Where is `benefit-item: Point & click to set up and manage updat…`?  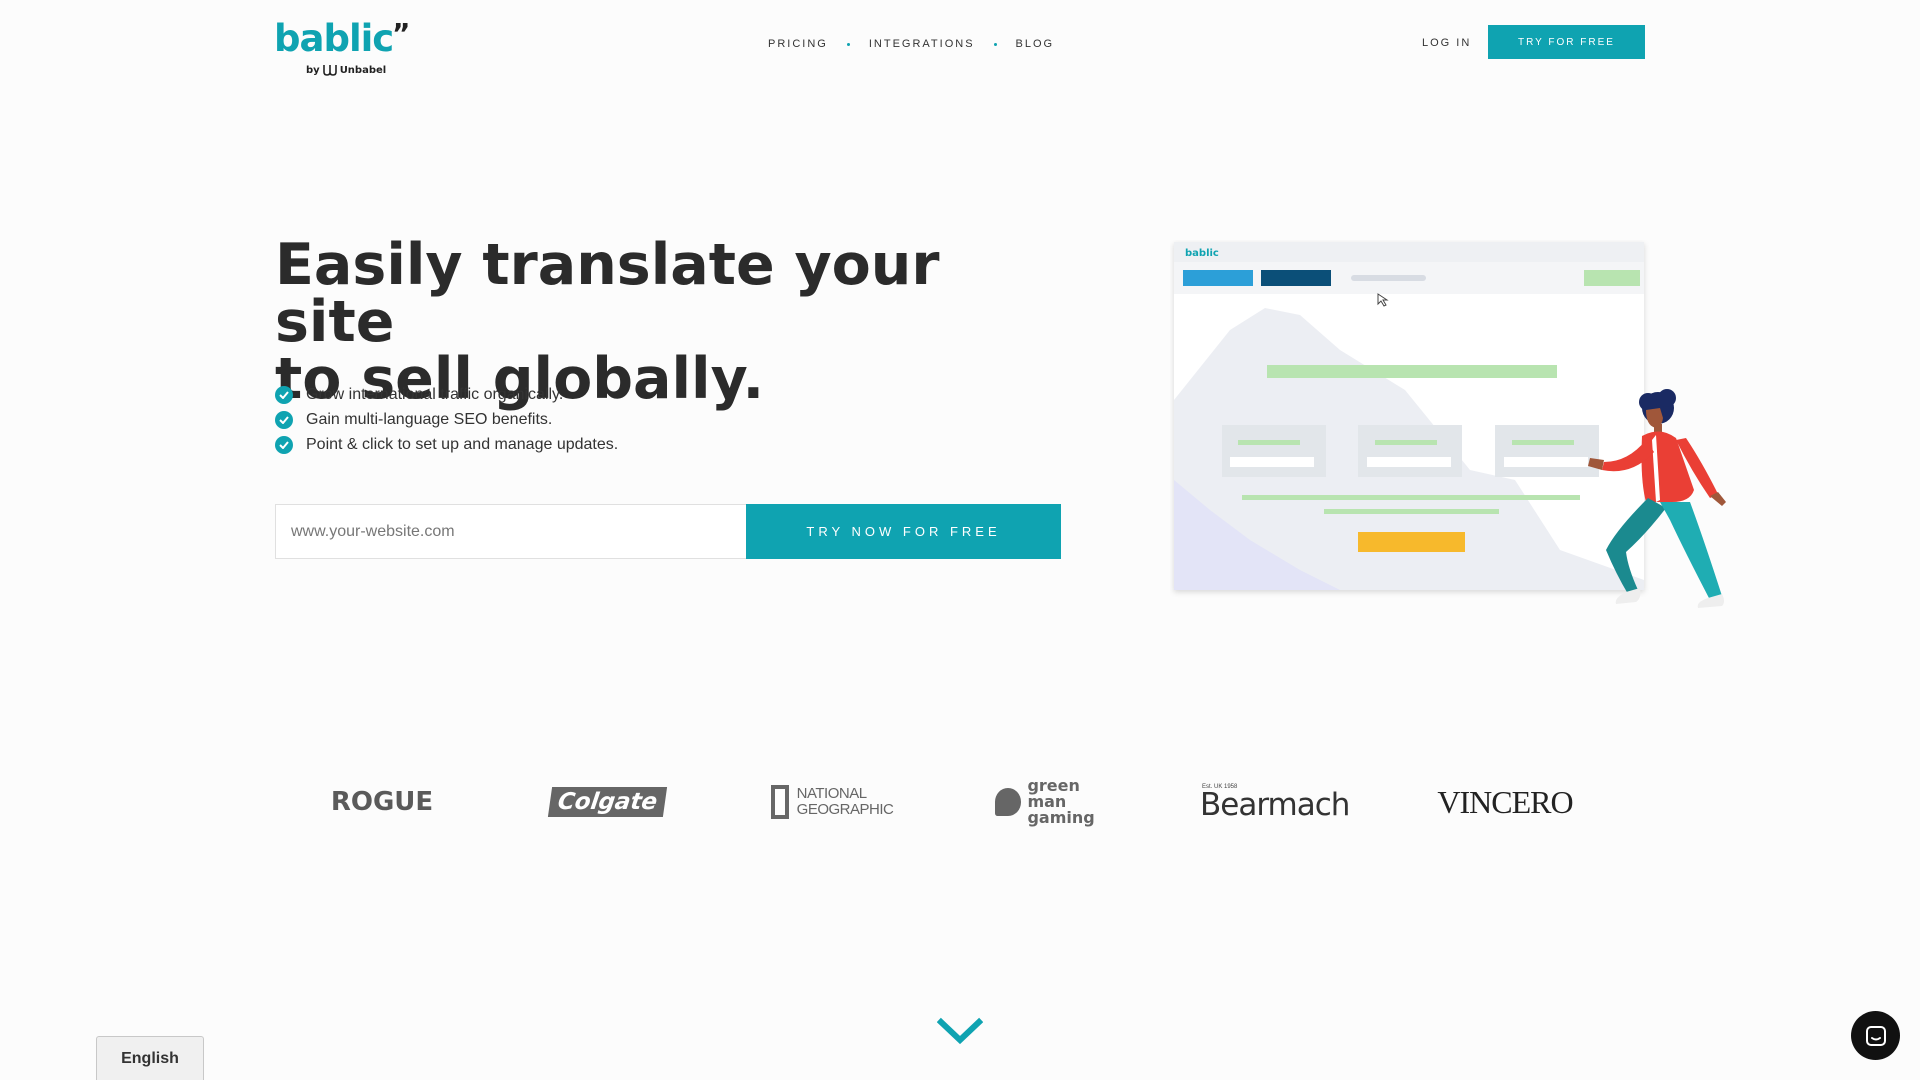
benefit-item: Point & click to set up and manage updat… is located at coordinates (446, 444).